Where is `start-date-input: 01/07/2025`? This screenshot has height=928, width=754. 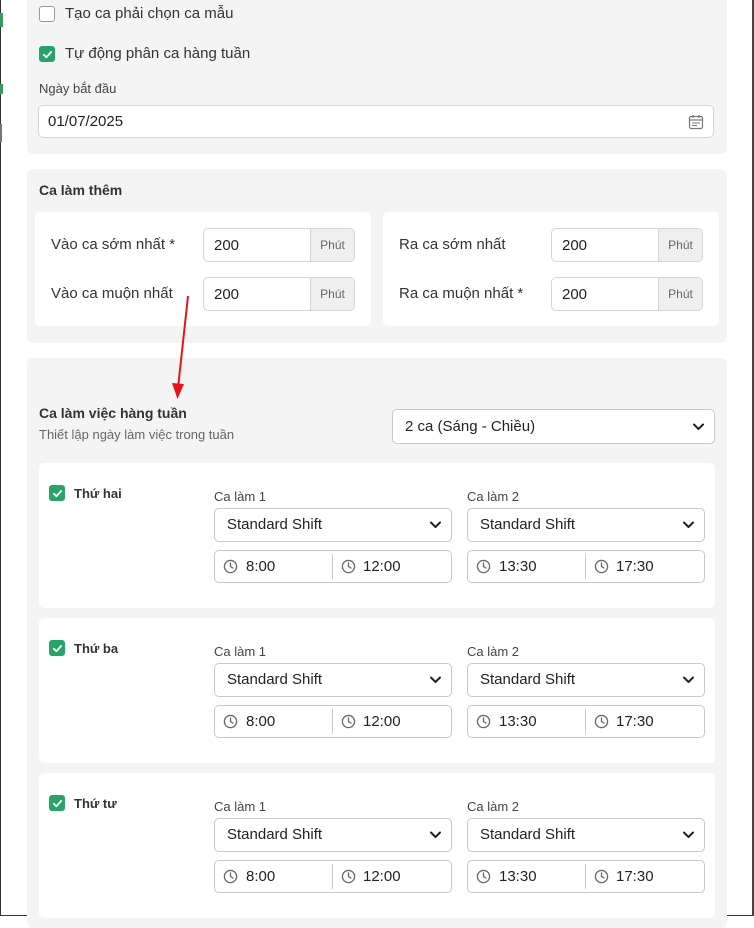
start-date-input: 01/07/2025 is located at coordinates (376, 121).